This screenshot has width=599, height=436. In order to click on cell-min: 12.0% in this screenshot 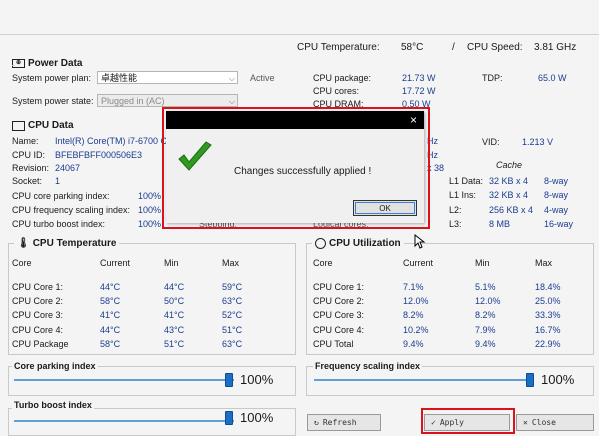, I will do `click(488, 300)`.